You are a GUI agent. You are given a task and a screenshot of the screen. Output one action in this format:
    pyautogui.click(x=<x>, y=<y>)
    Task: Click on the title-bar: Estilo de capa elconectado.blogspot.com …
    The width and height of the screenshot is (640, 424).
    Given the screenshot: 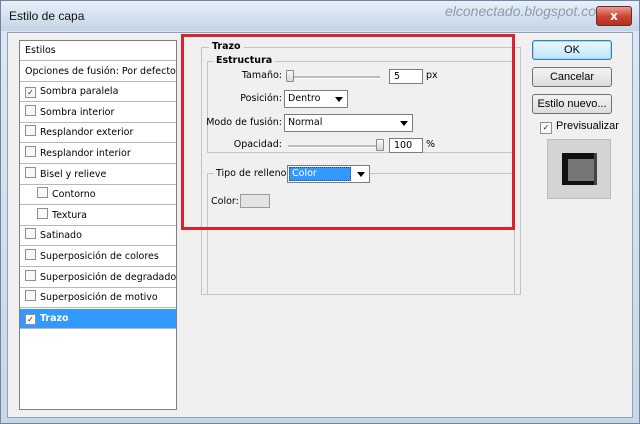 What is the action you would take?
    pyautogui.click(x=320, y=16)
    